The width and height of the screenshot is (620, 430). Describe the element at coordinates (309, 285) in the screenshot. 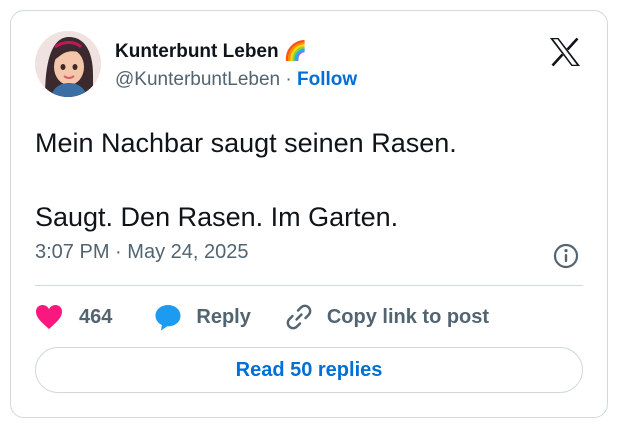

I see `divider` at that location.